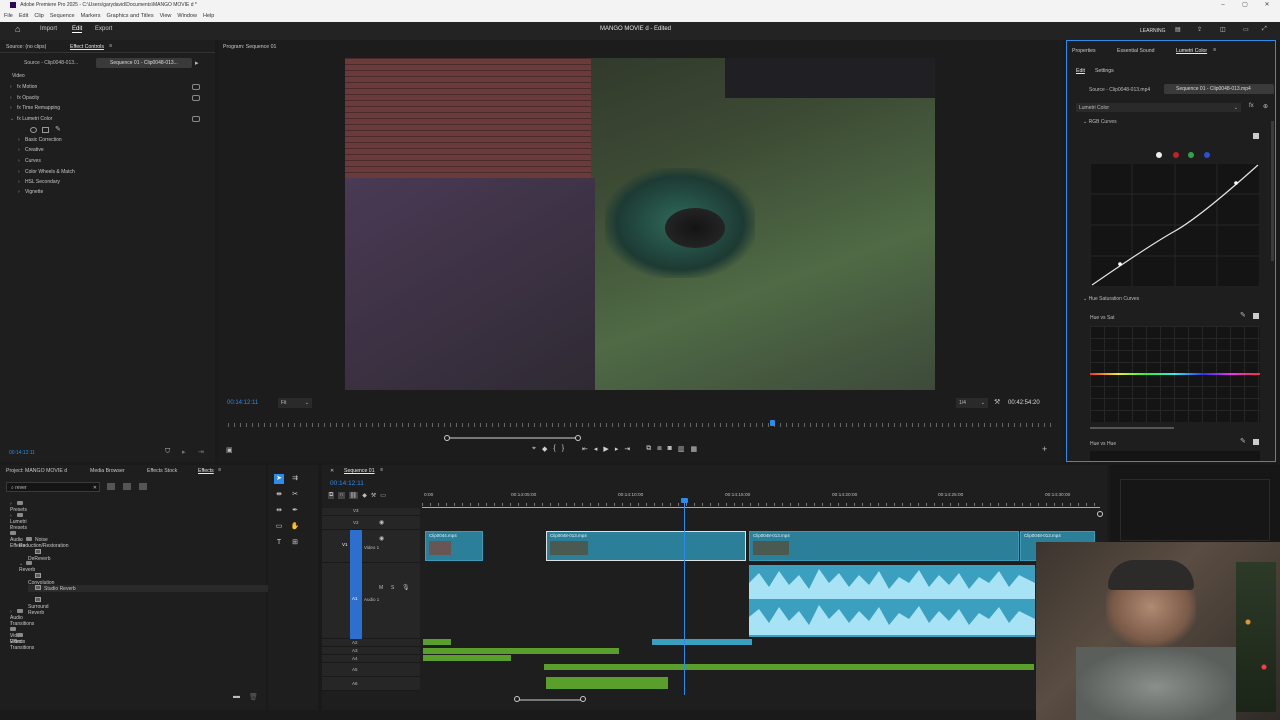 The width and height of the screenshot is (1280, 720). What do you see at coordinates (1199, 29) in the screenshot?
I see `share-icon: ⇪` at bounding box center [1199, 29].